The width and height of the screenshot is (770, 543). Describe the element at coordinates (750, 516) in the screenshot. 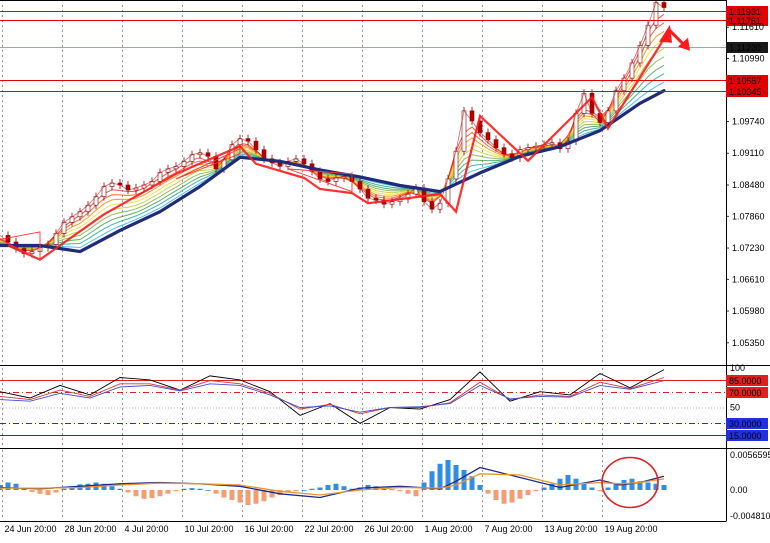

I see `macd-y-tick-label: -0.0048107` at that location.